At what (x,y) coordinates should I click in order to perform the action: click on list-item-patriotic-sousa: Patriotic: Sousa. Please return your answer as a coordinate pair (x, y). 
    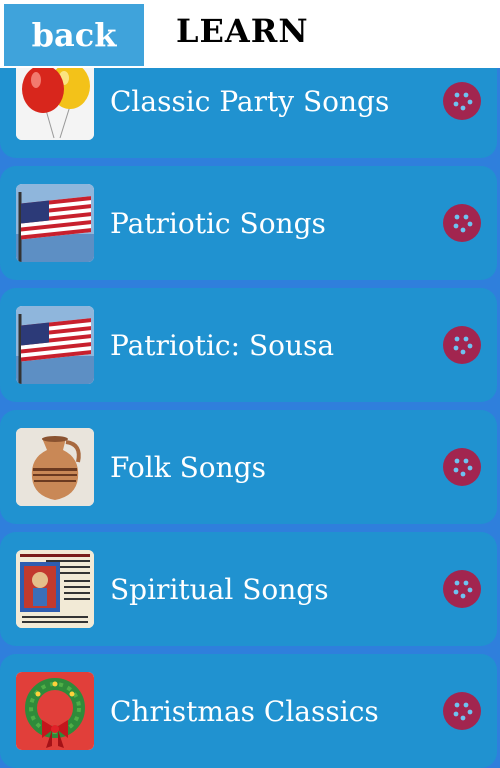
    Looking at the image, I should click on (248, 345).